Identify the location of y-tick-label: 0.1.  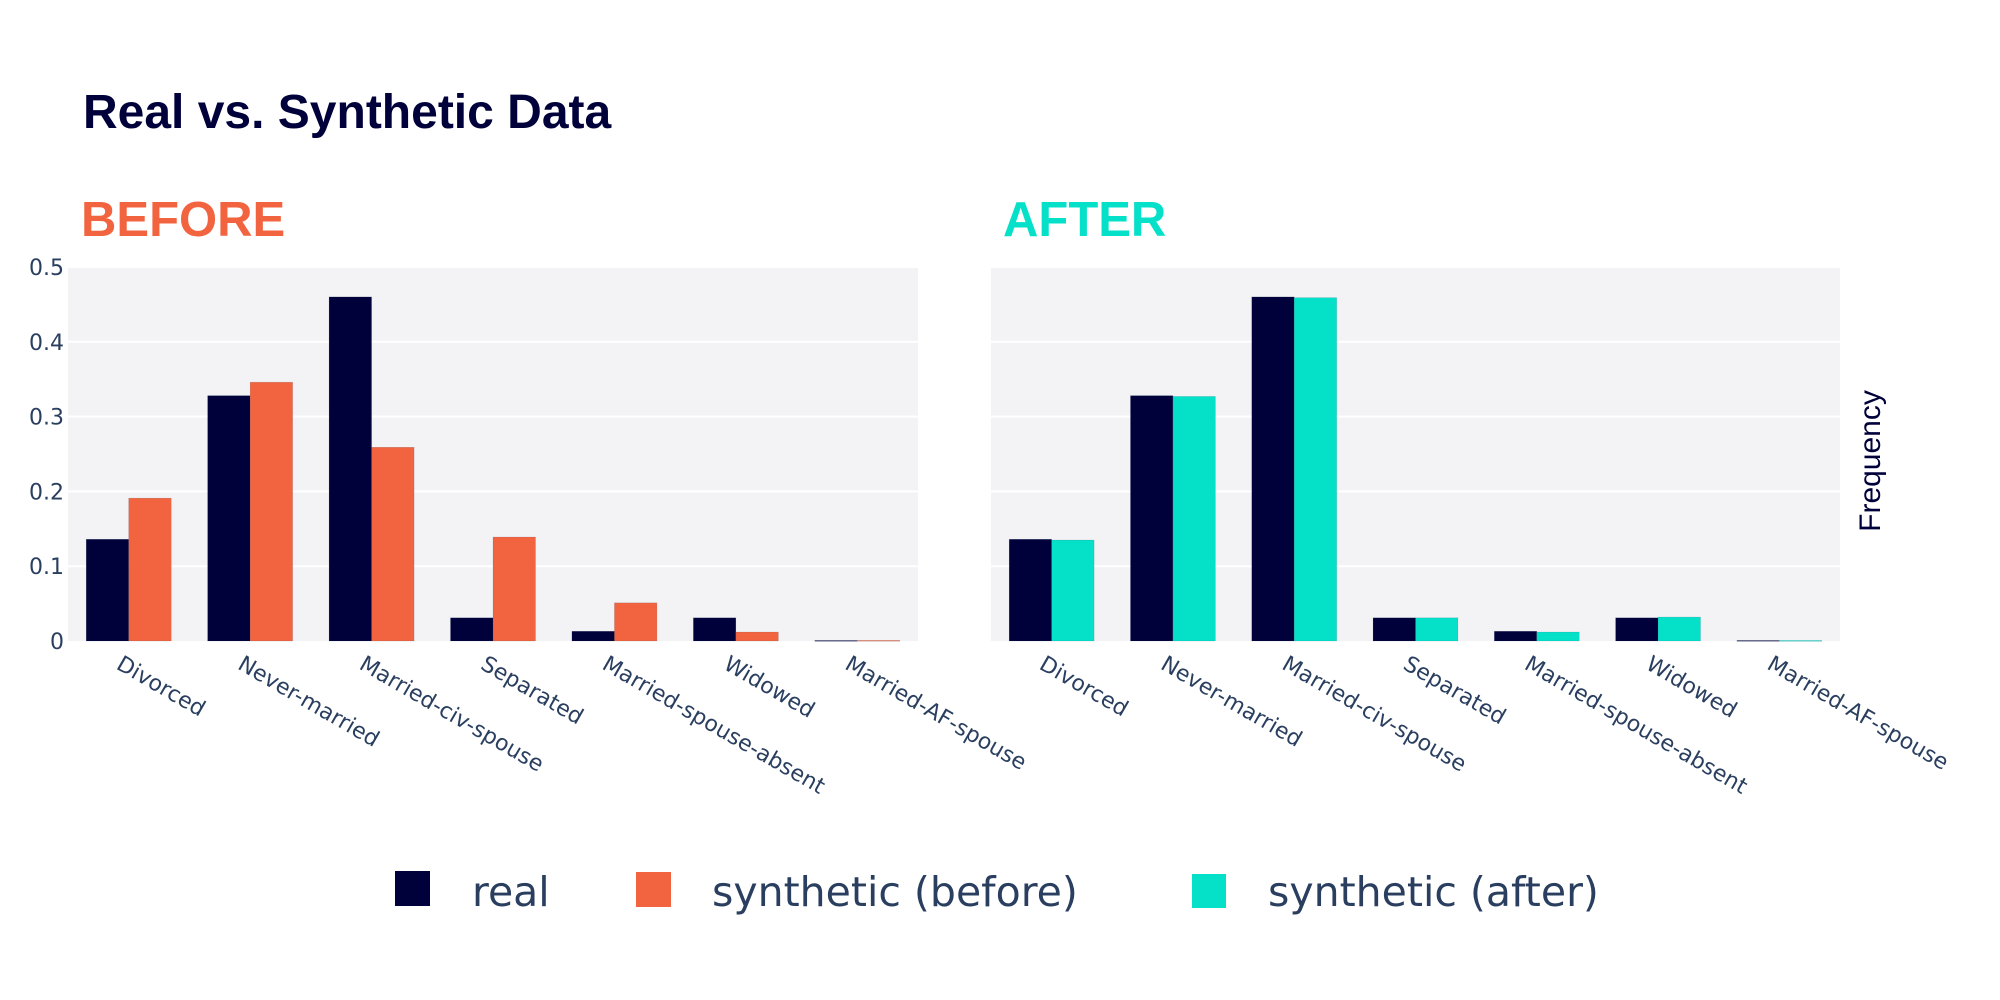
(46, 567).